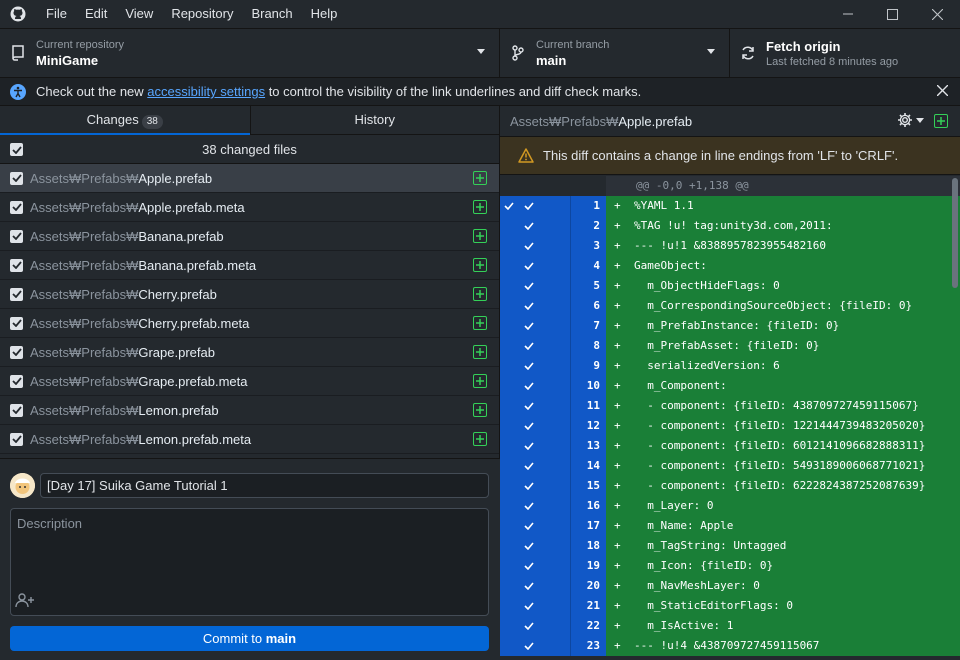  I want to click on file-row: Assets₩Prefabs₩Grape.prefab, so click(249, 352).